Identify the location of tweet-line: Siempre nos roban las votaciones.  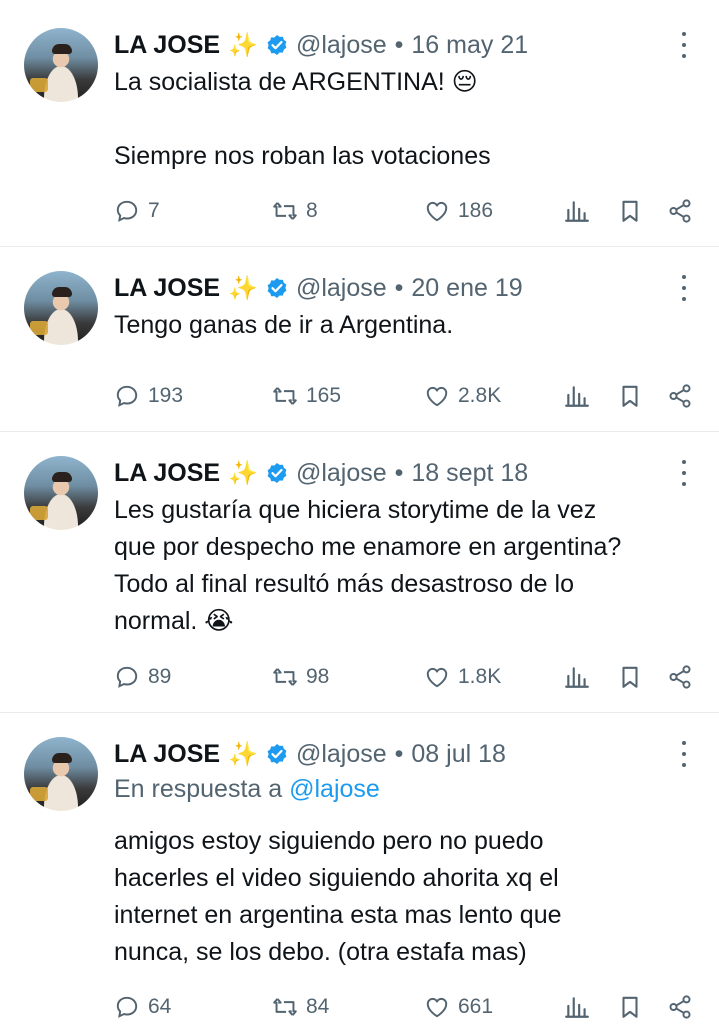
(302, 156).